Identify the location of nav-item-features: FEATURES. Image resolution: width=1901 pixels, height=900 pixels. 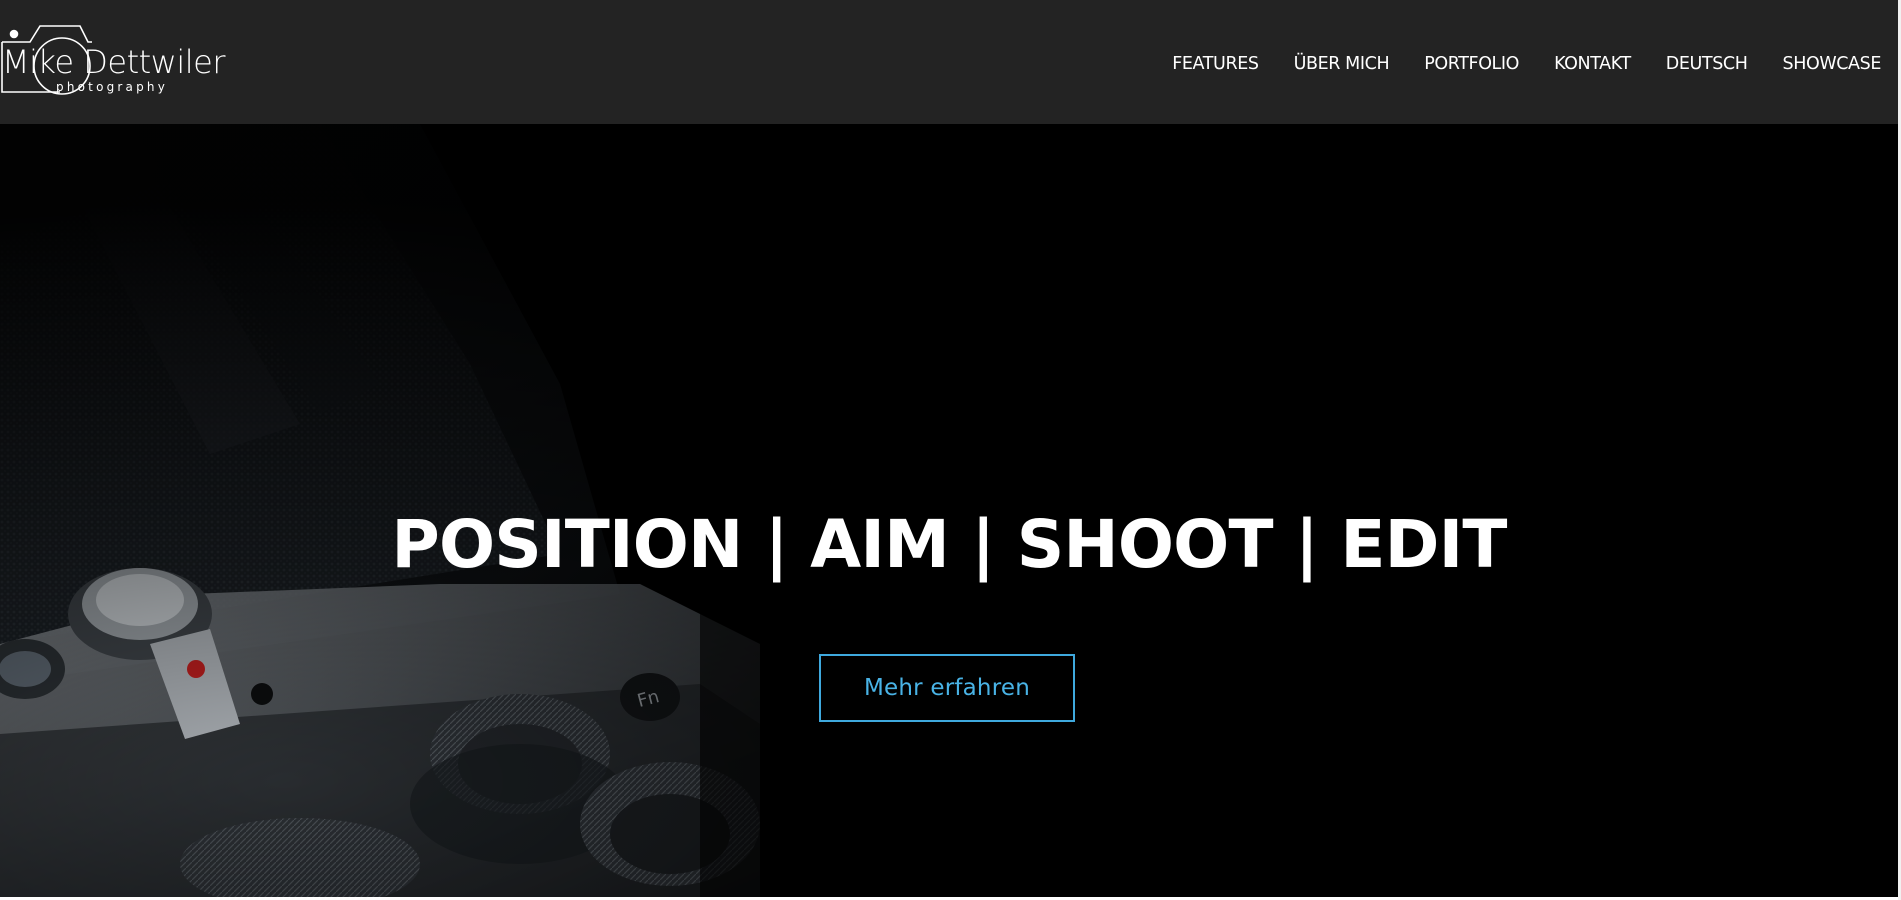
(1198, 64).